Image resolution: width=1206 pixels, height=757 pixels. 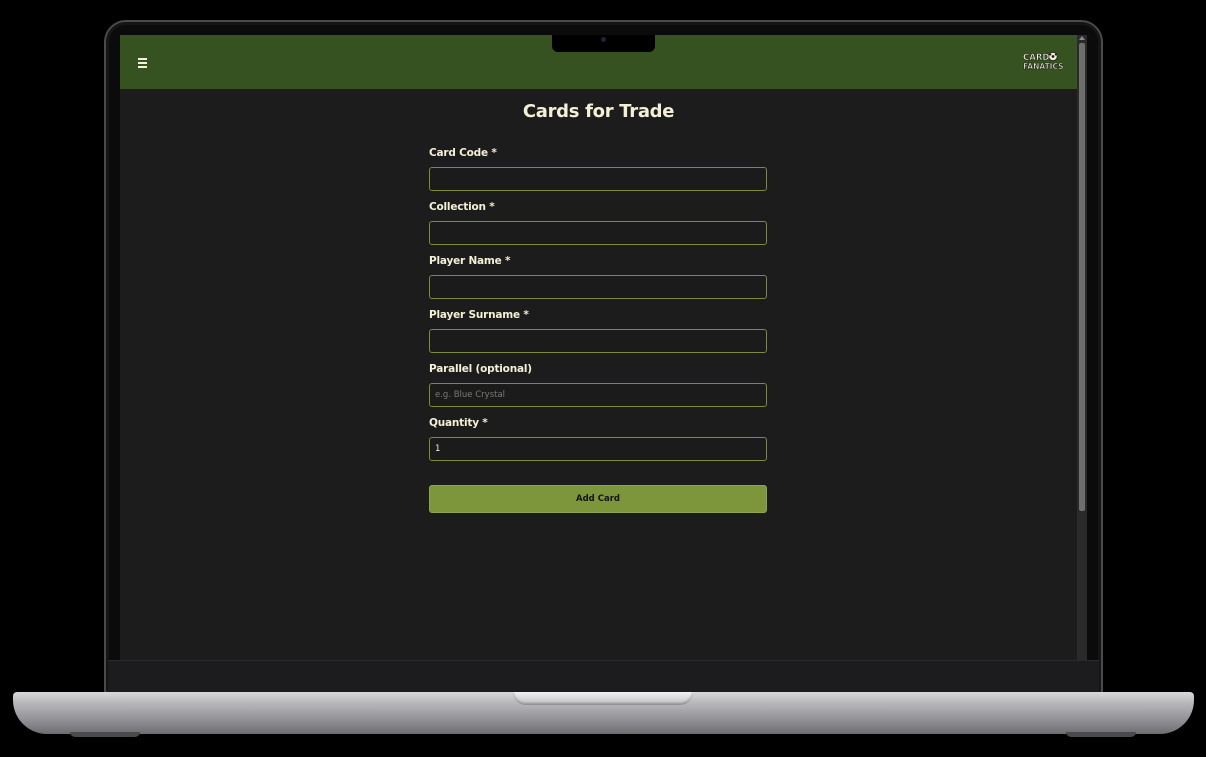 I want to click on card-fanatics-logo: CARD FANATICS, so click(x=1045, y=62).